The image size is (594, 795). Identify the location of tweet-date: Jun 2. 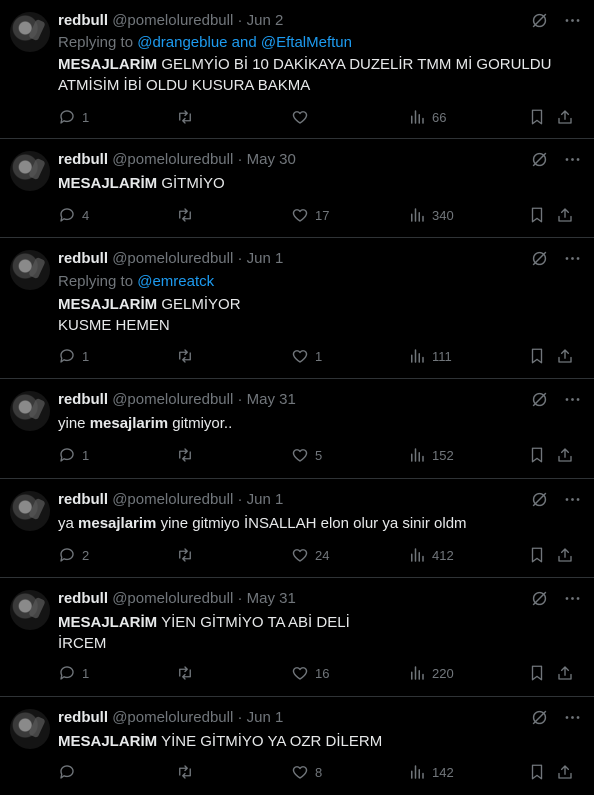
(265, 20).